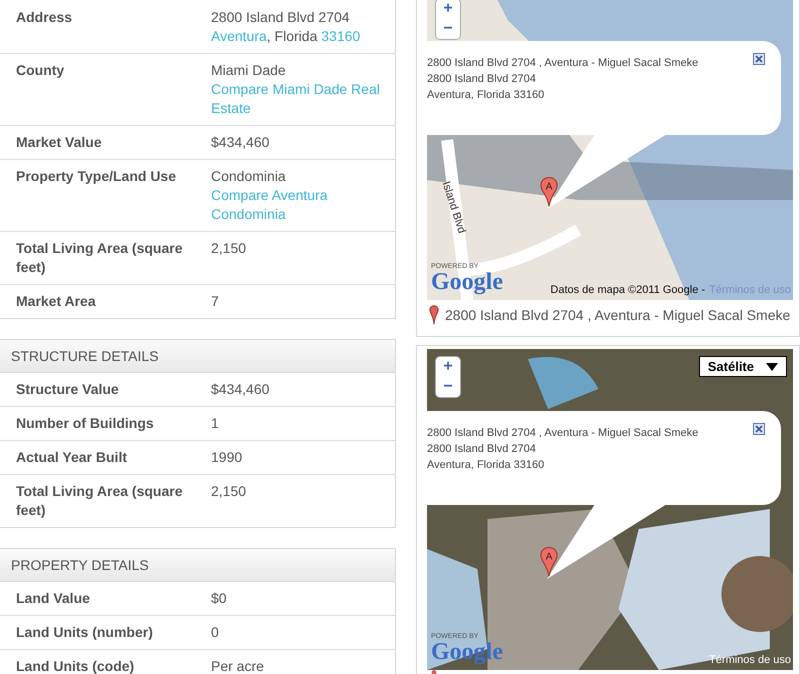 The image size is (800, 674). Describe the element at coordinates (59, 142) in the screenshot. I see `field-label: Market Value` at that location.